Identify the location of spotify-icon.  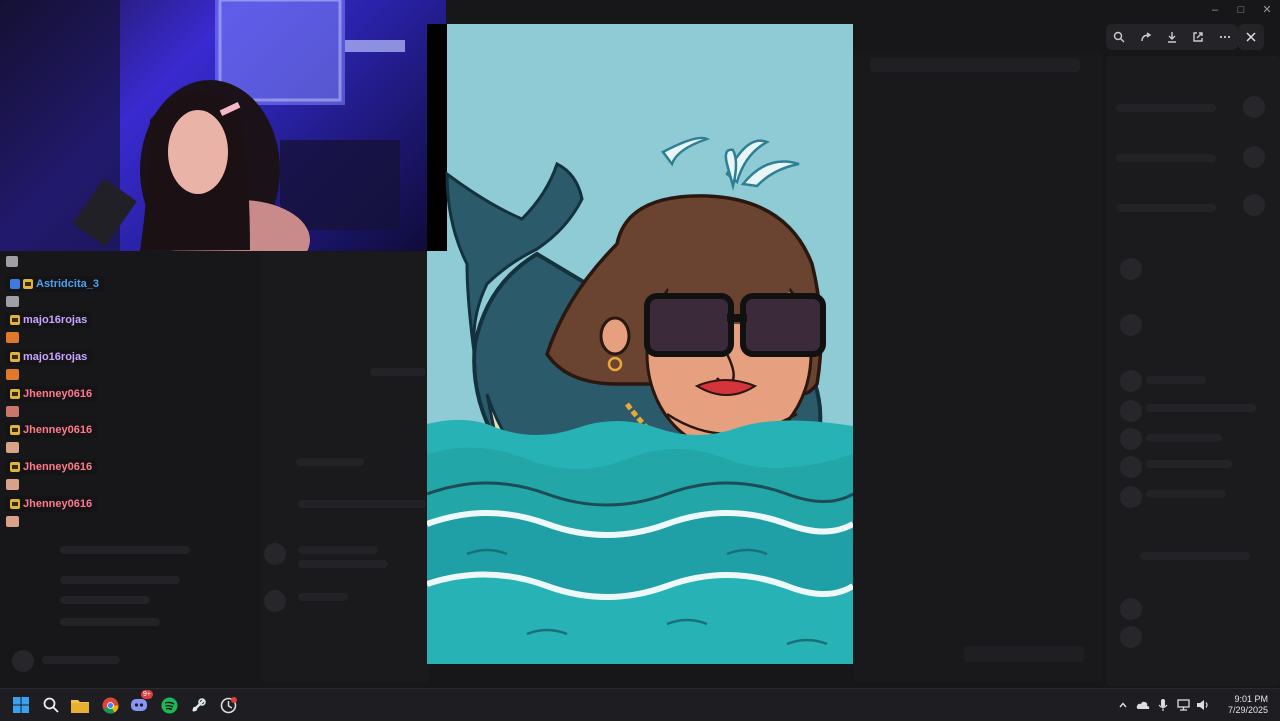
(169, 705).